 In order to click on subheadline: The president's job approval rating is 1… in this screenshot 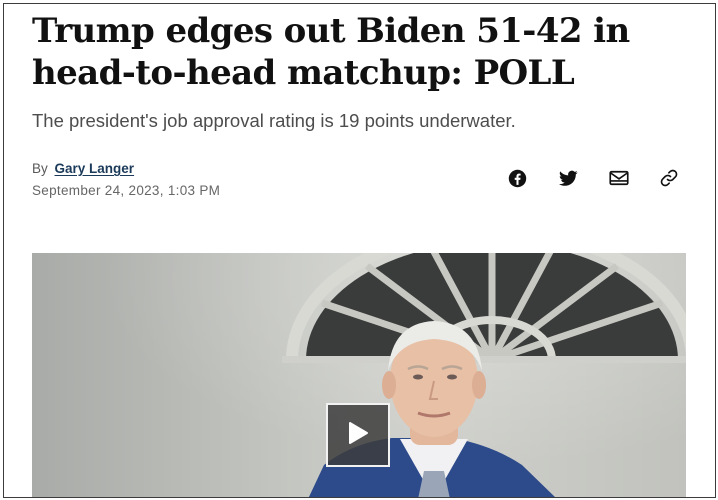, I will do `click(274, 120)`.